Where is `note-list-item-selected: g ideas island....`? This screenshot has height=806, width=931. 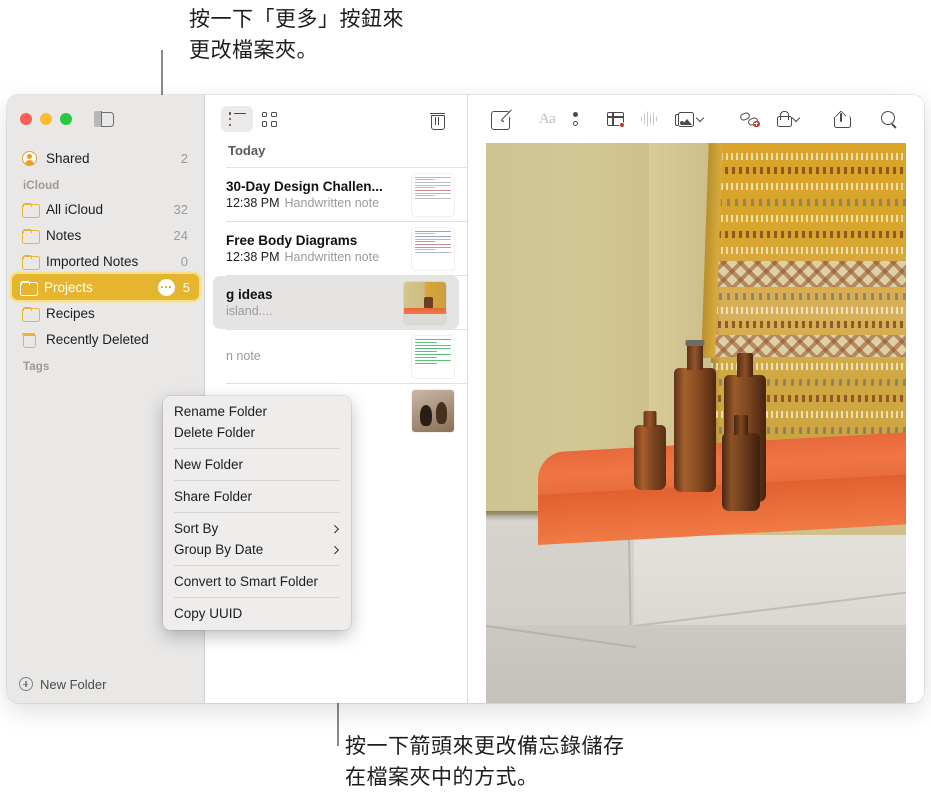 note-list-item-selected: g ideas island.... is located at coordinates (336, 302).